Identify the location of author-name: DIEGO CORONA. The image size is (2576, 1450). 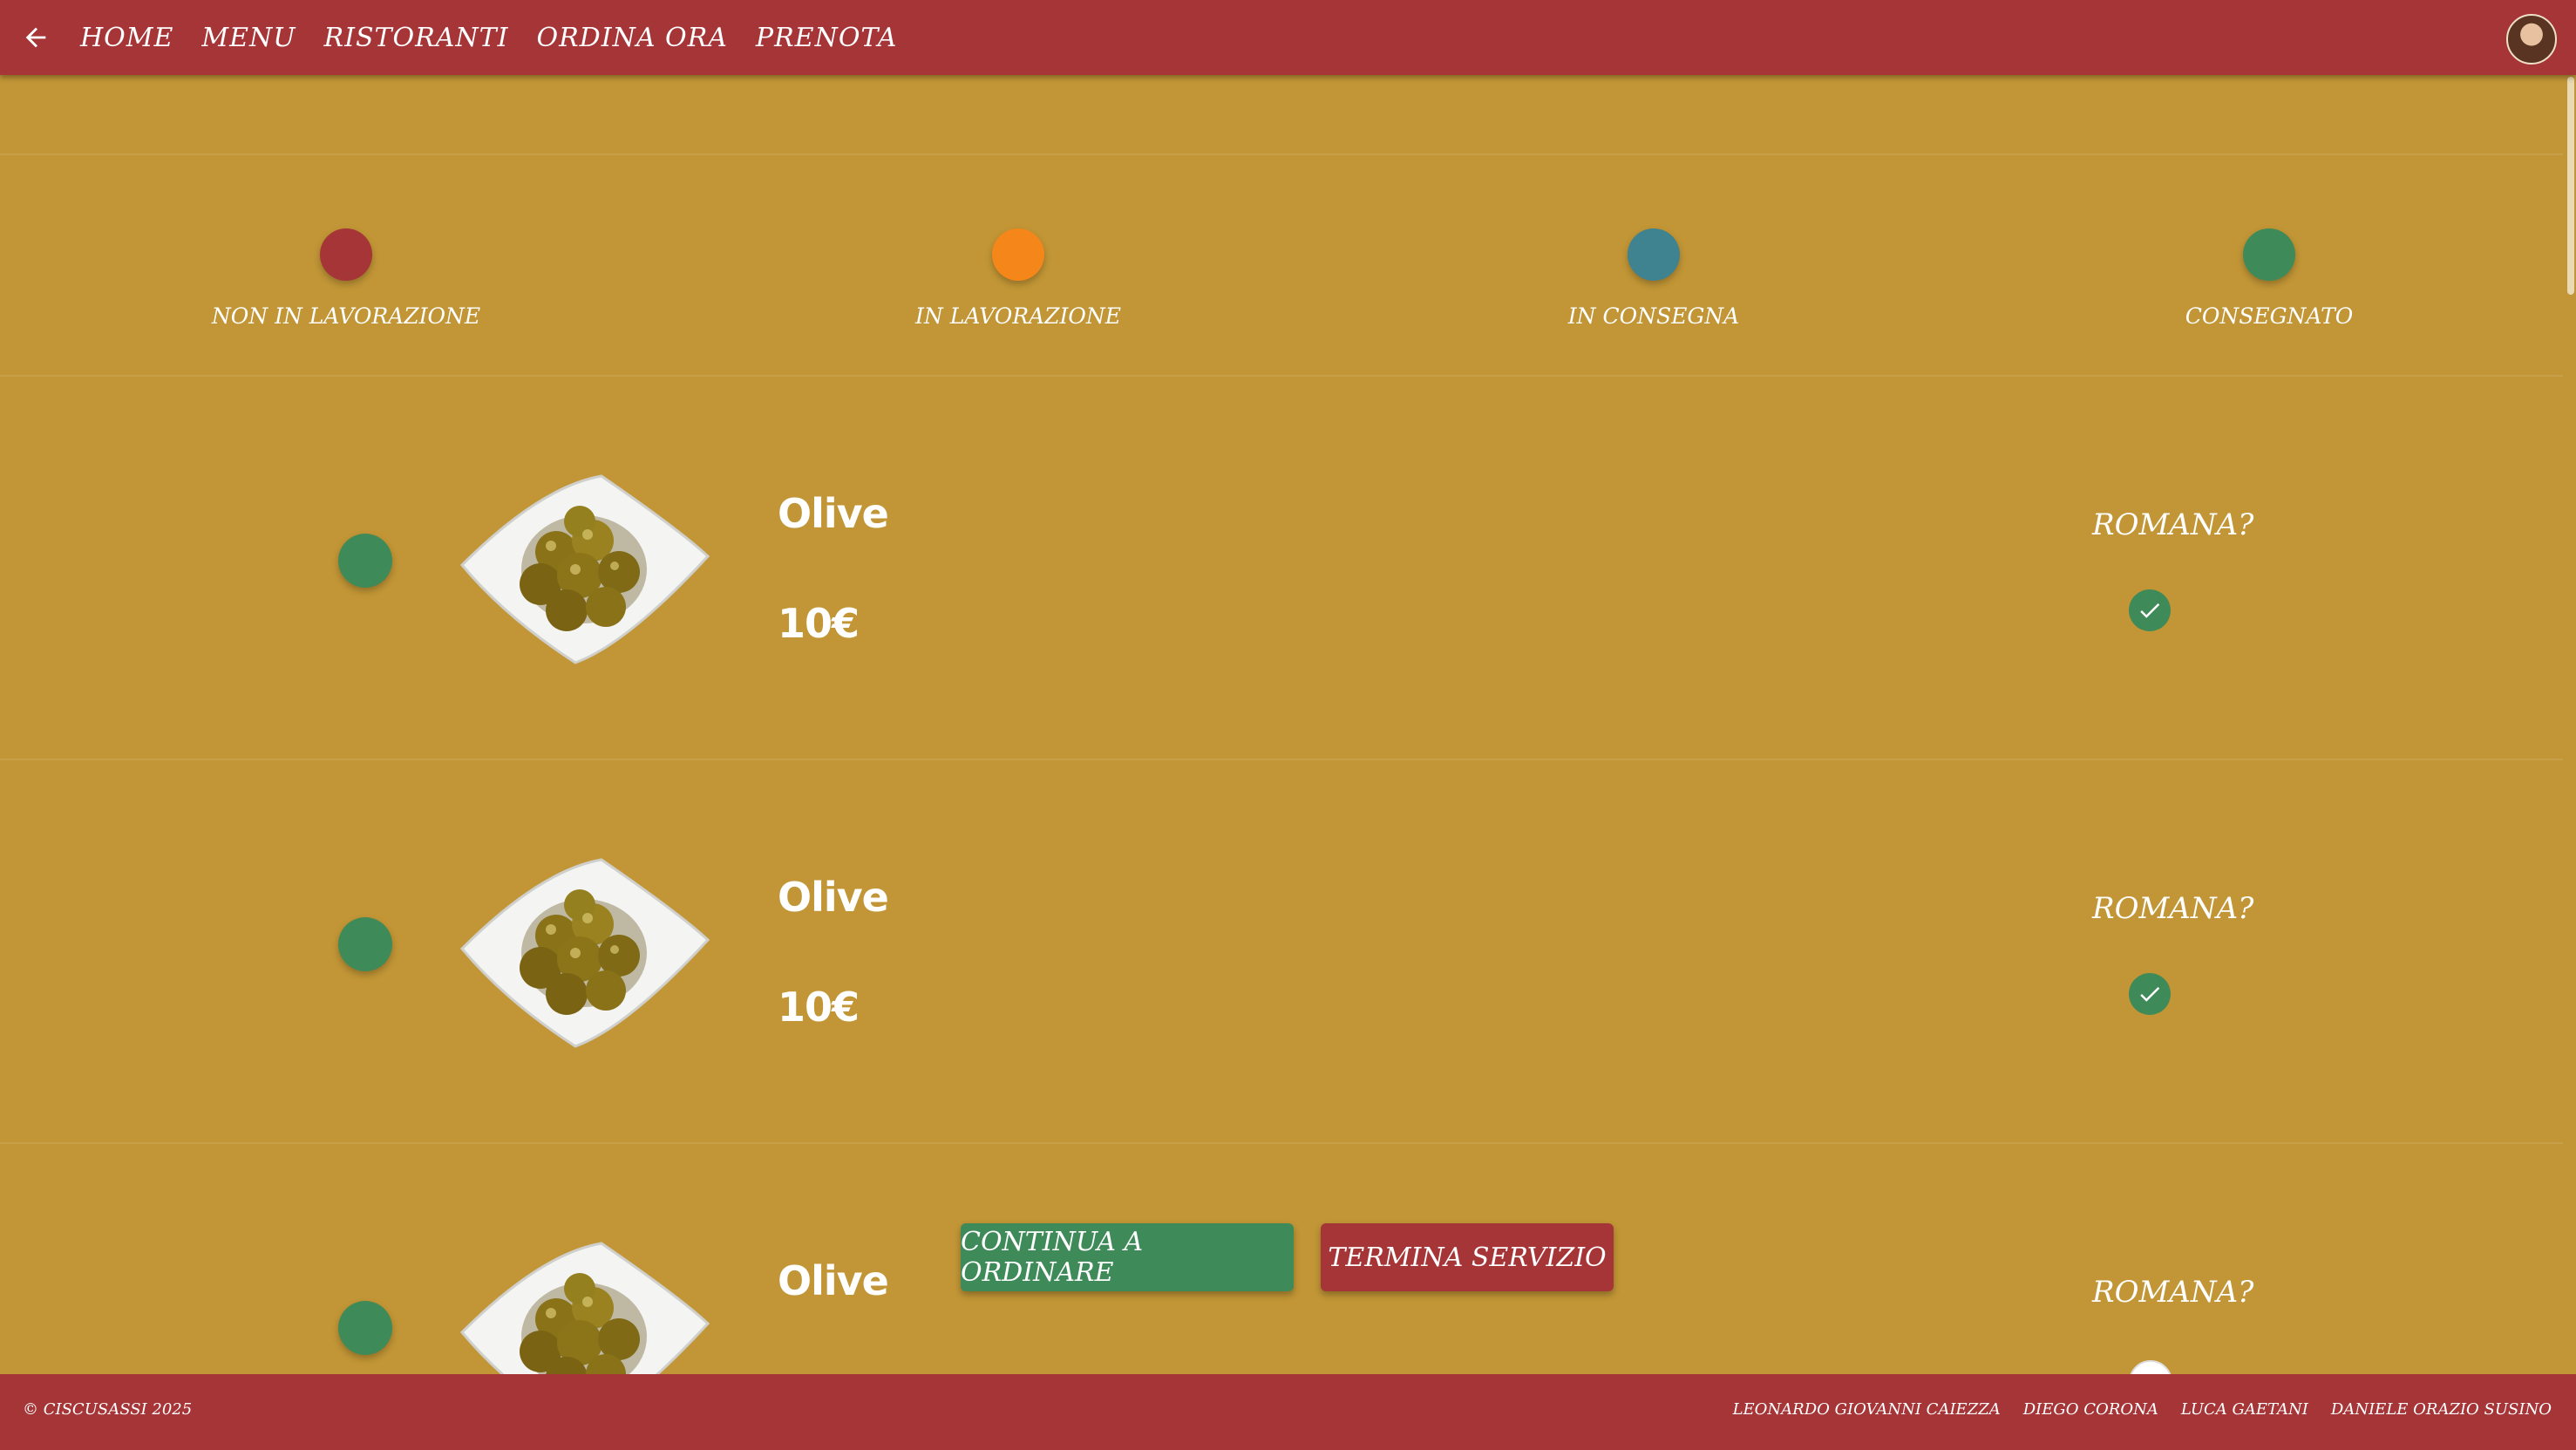
(2090, 1409).